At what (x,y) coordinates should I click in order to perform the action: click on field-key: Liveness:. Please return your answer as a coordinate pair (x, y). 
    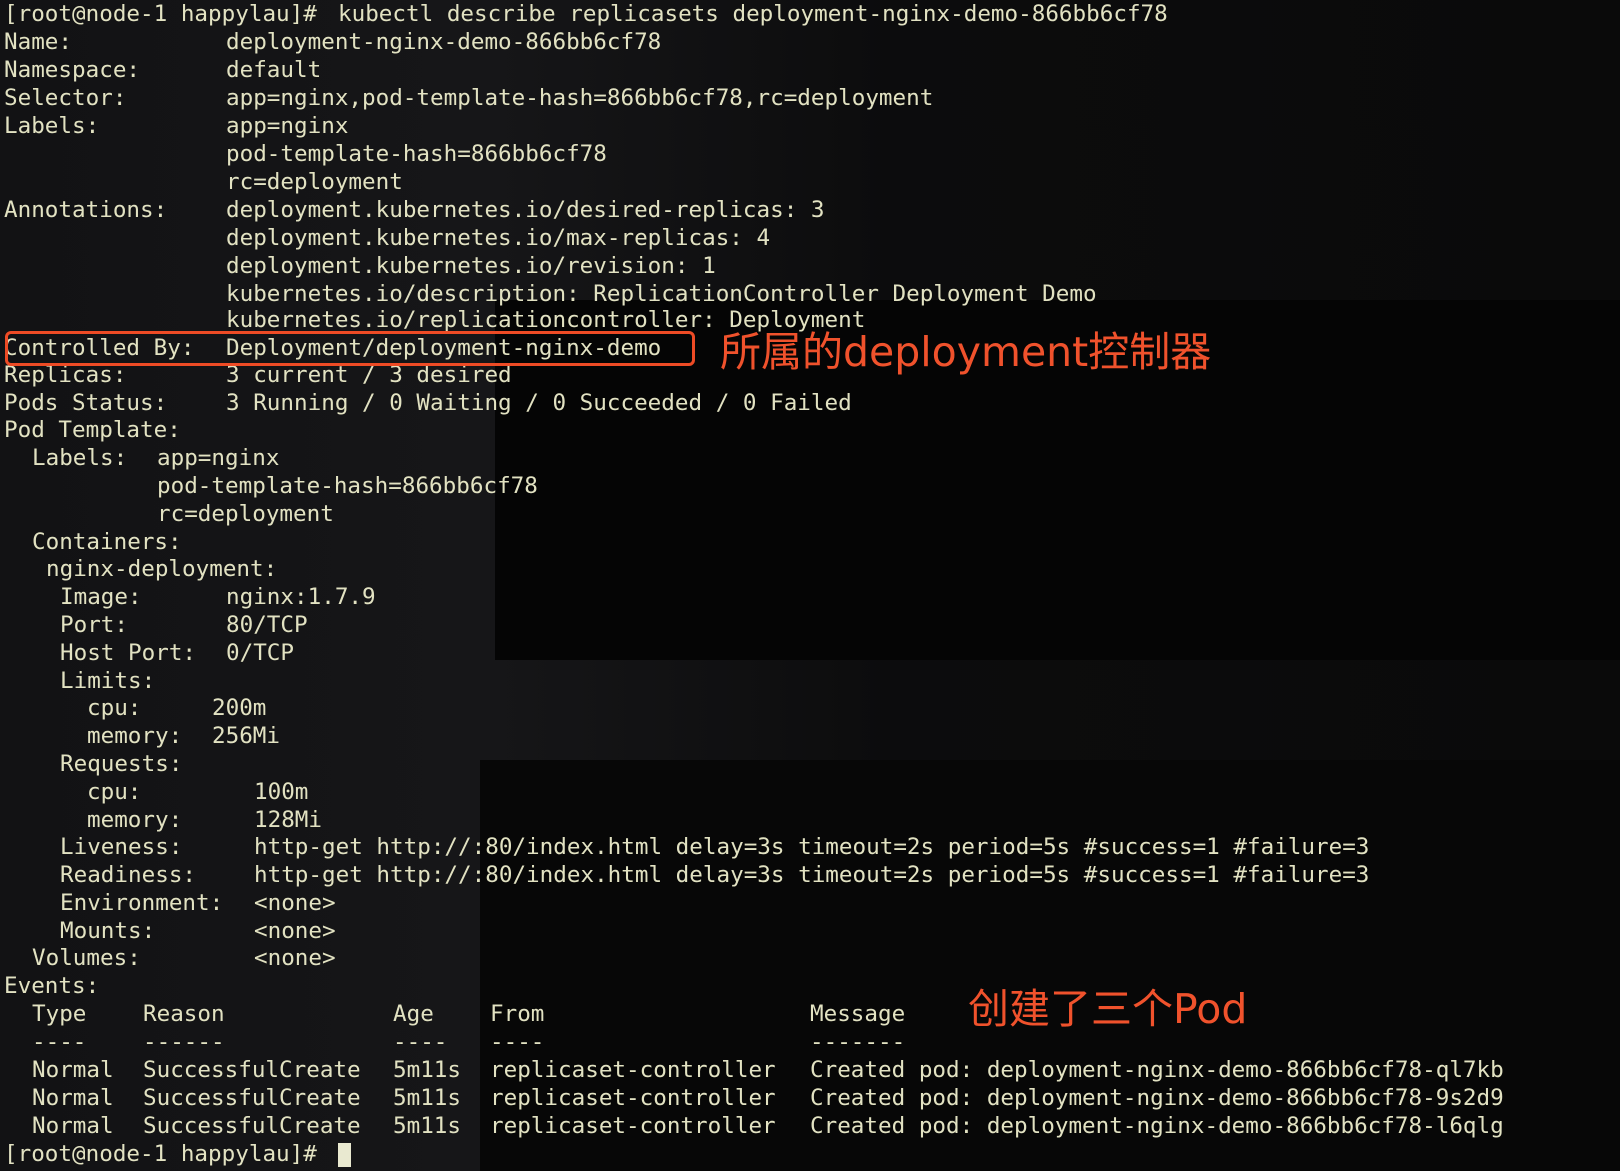
    Looking at the image, I should click on (121, 847).